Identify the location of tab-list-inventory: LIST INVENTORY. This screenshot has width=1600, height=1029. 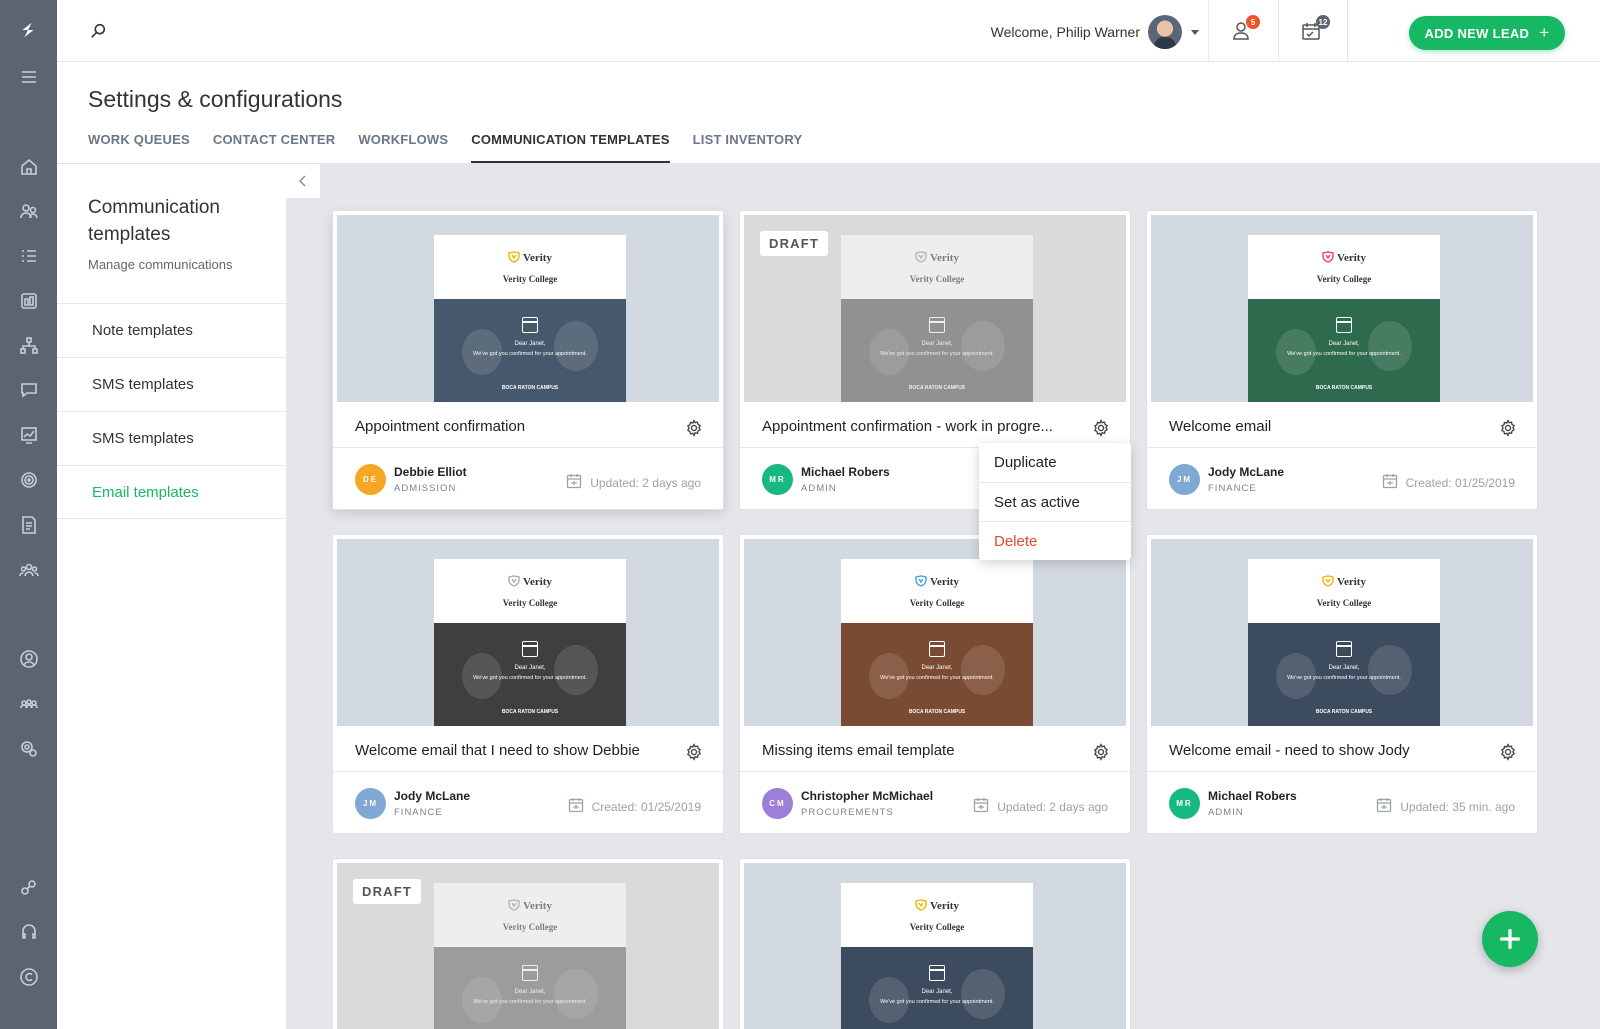
(748, 147).